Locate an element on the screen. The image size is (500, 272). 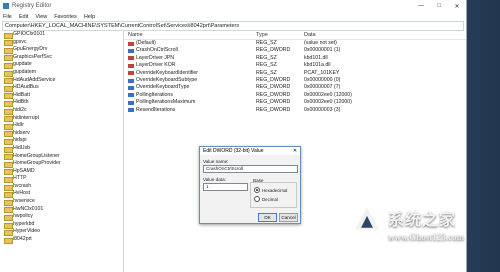
tree-node-label: hidserv is located at coordinates (21, 132).